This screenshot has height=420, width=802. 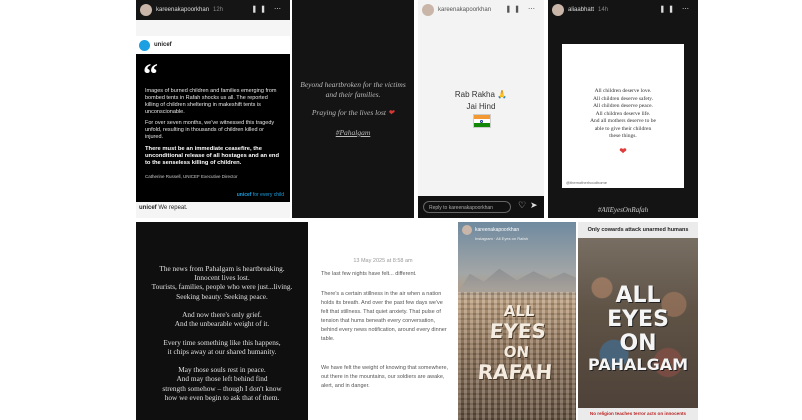 I want to click on message-line-2: Jai Hind, so click(x=481, y=106).